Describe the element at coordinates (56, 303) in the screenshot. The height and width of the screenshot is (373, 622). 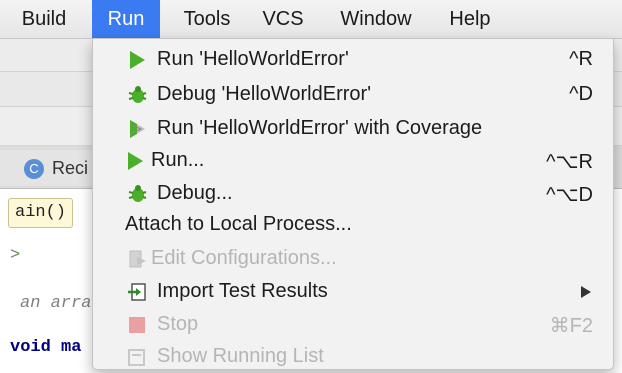
I see `code-comment: an arra` at that location.